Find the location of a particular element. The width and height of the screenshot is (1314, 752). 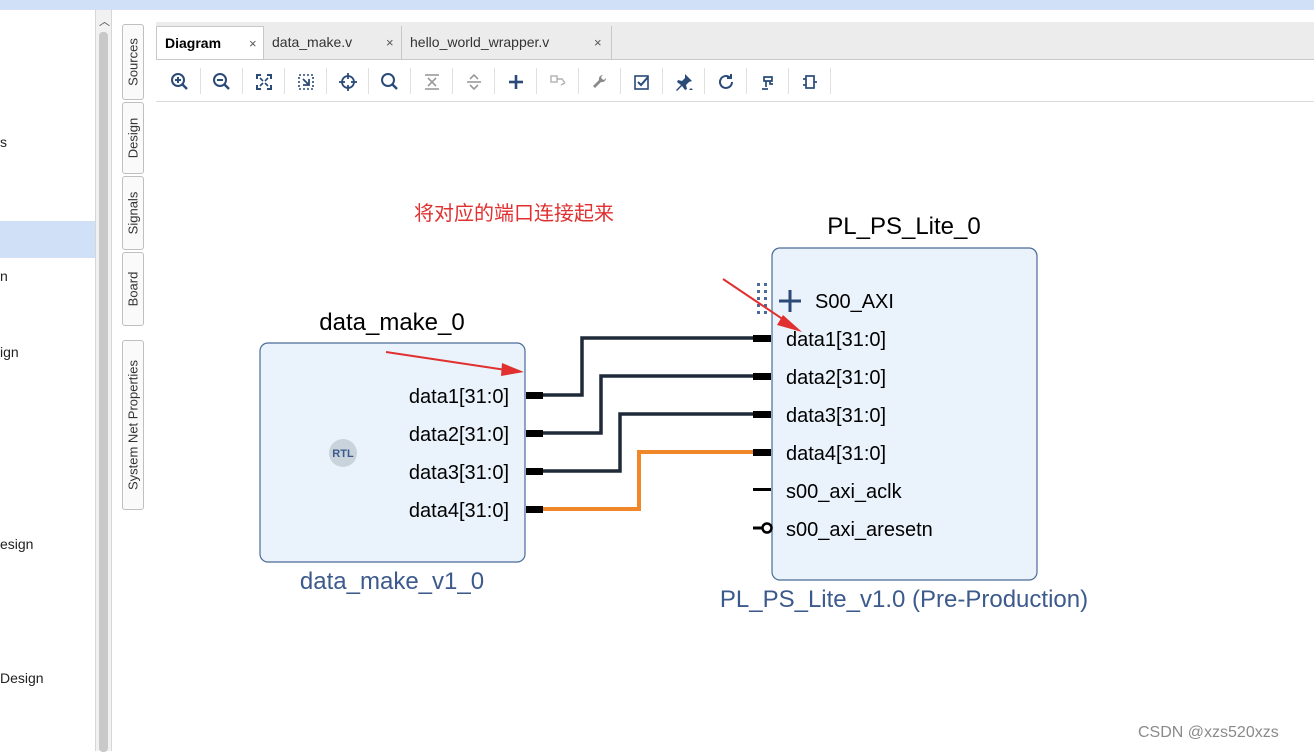

port-label: s00_axi_aclk is located at coordinates (844, 492).